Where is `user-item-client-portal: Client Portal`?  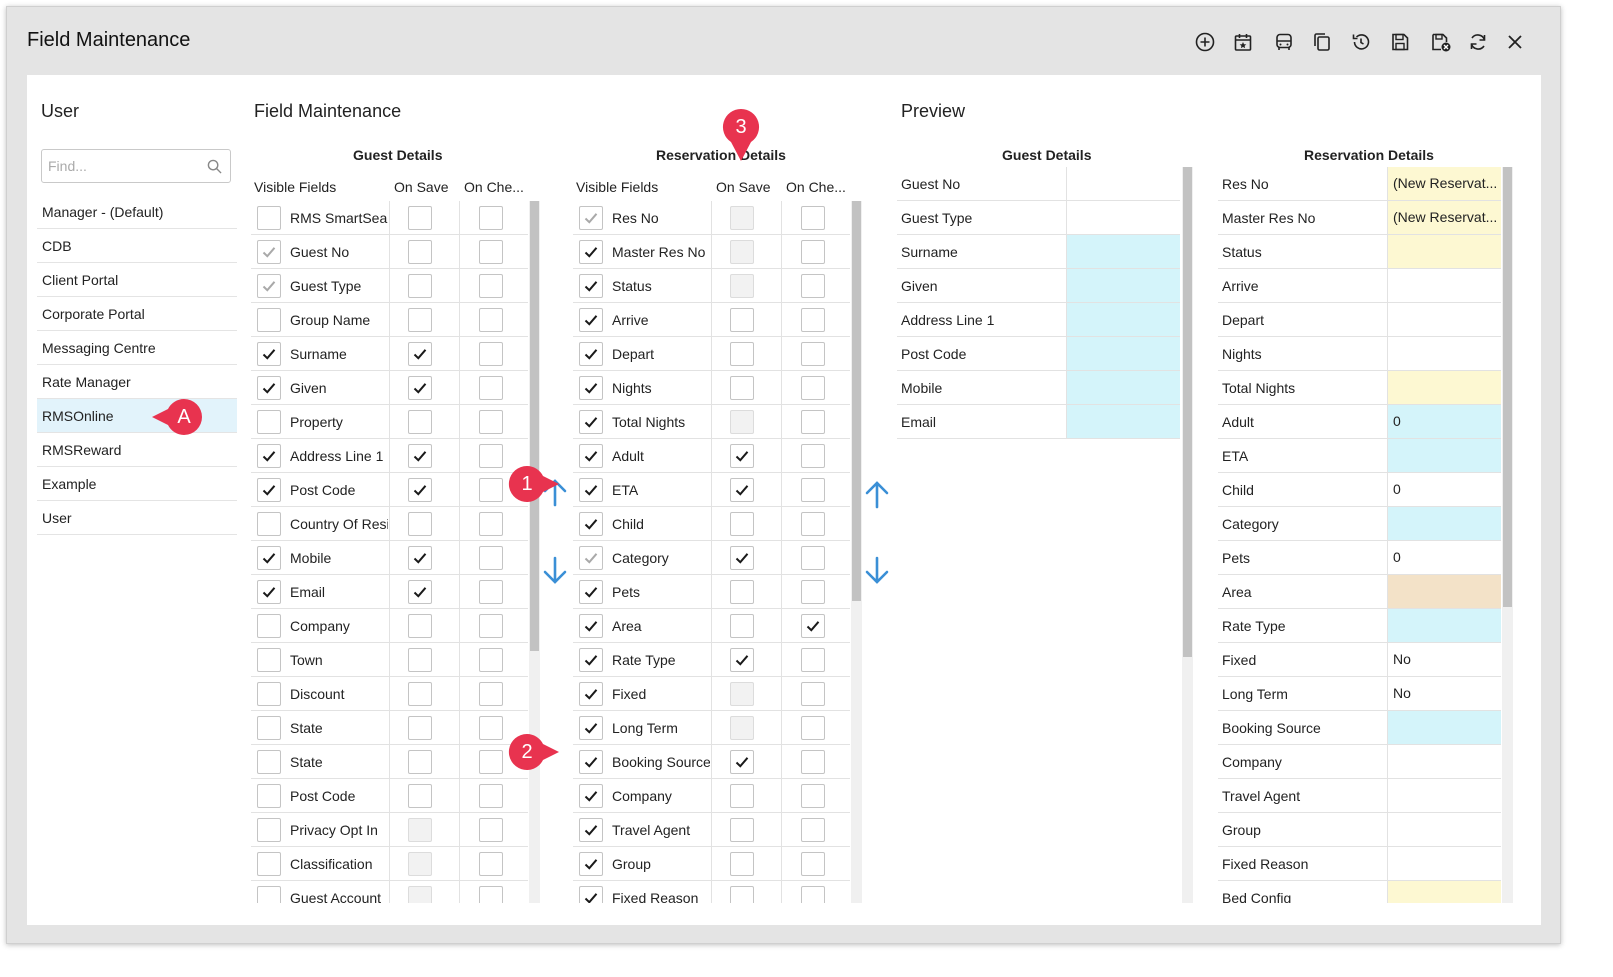
user-item-client-portal: Client Portal is located at coordinates (137, 280).